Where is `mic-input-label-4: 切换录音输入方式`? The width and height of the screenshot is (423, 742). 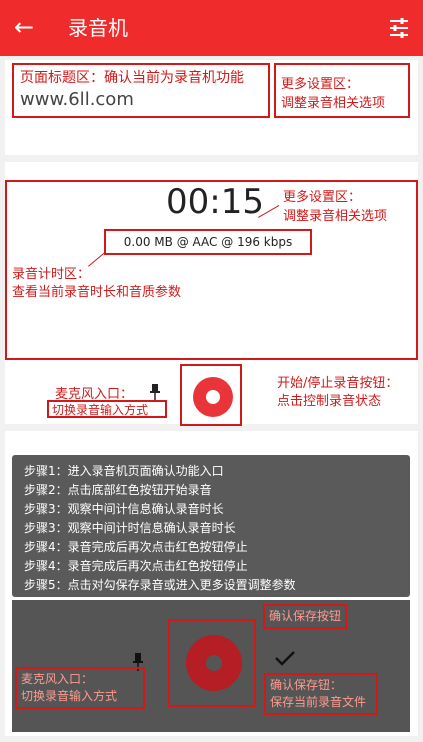
mic-input-label-4: 切换录音输入方式 is located at coordinates (69, 696).